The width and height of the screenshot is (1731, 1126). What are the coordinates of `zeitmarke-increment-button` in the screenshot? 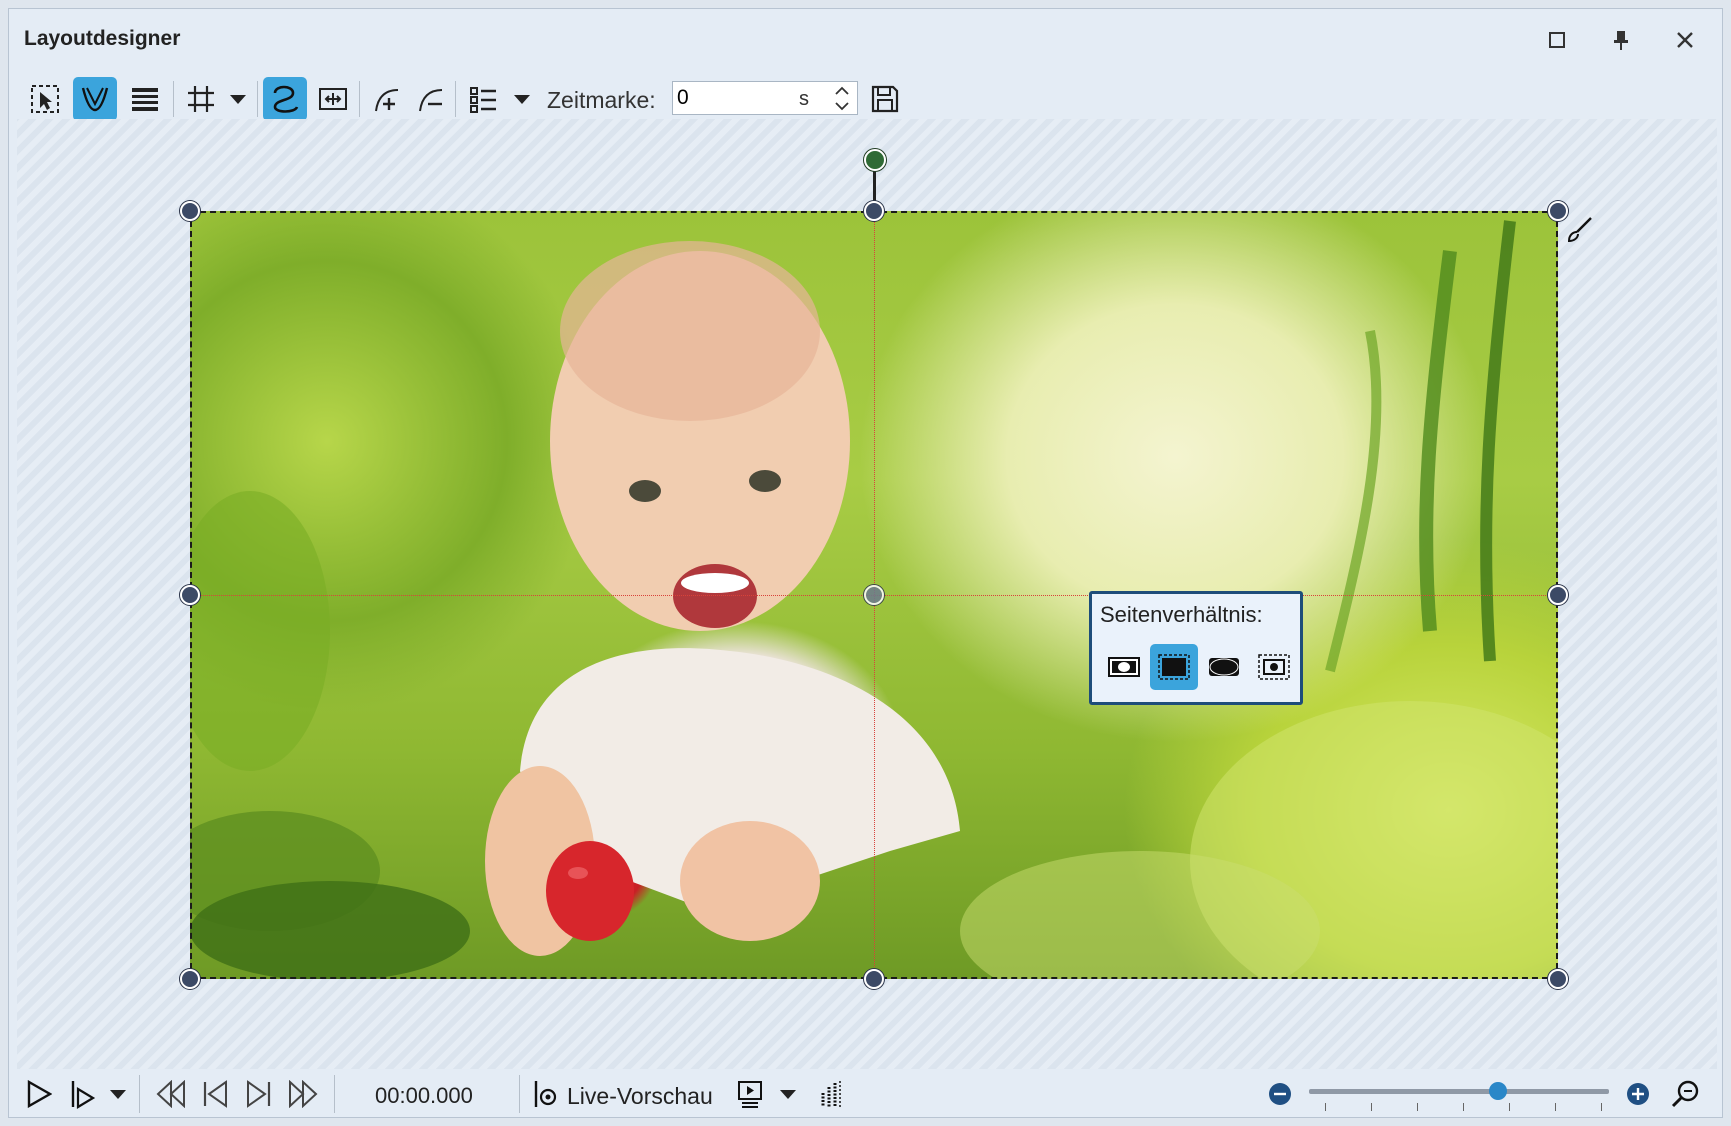 It's located at (842, 90).